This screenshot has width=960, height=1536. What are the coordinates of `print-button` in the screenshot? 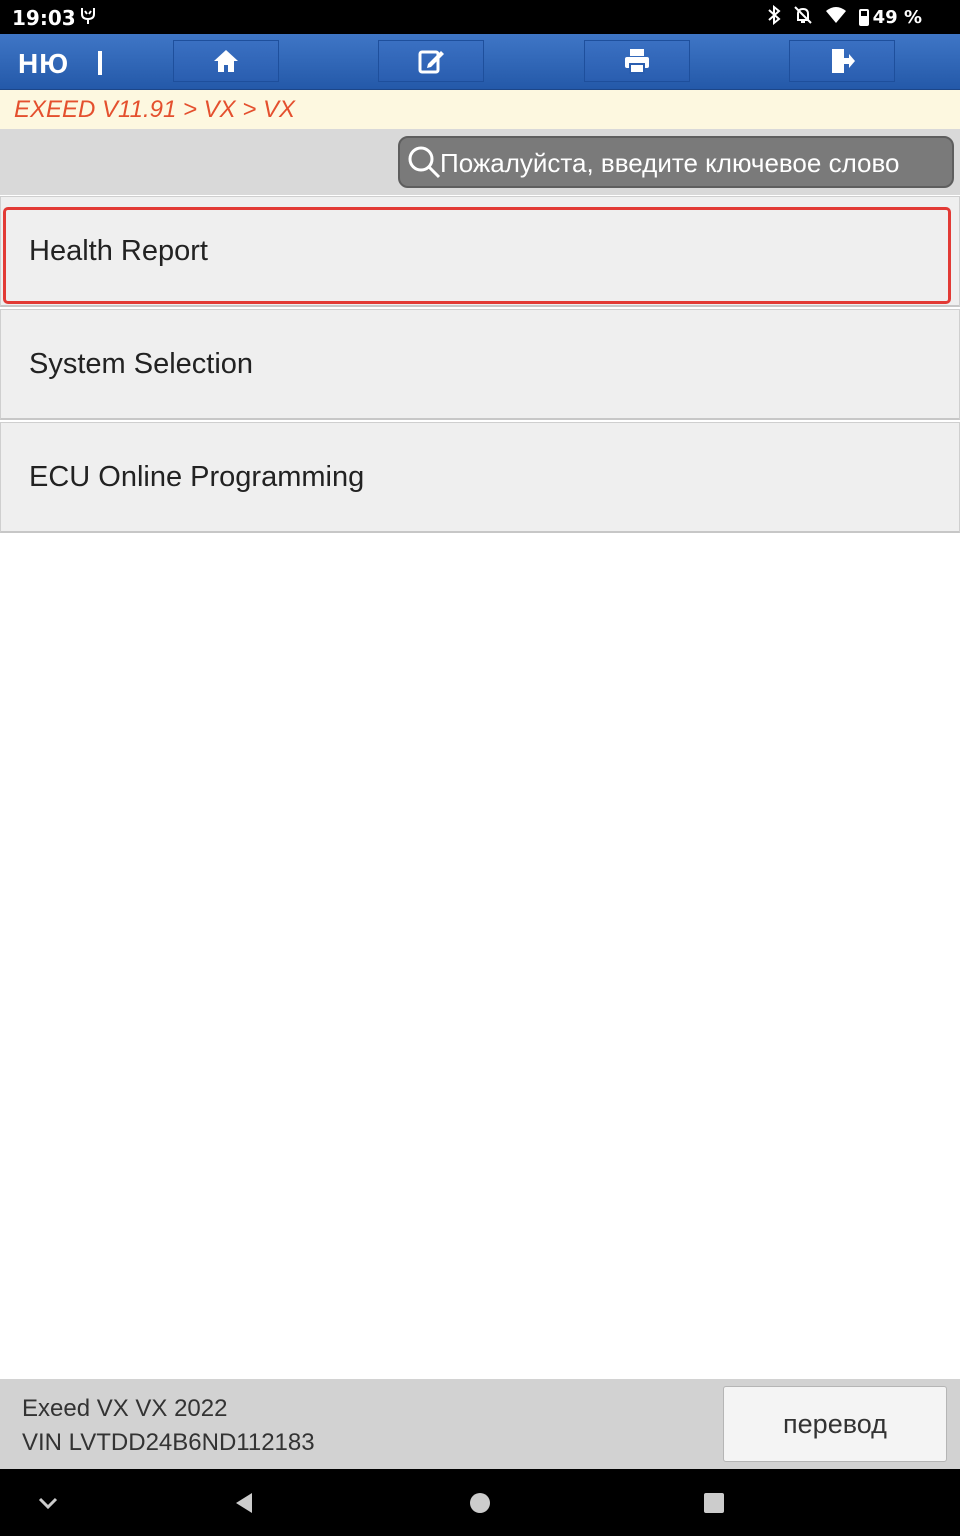 It's located at (637, 61).